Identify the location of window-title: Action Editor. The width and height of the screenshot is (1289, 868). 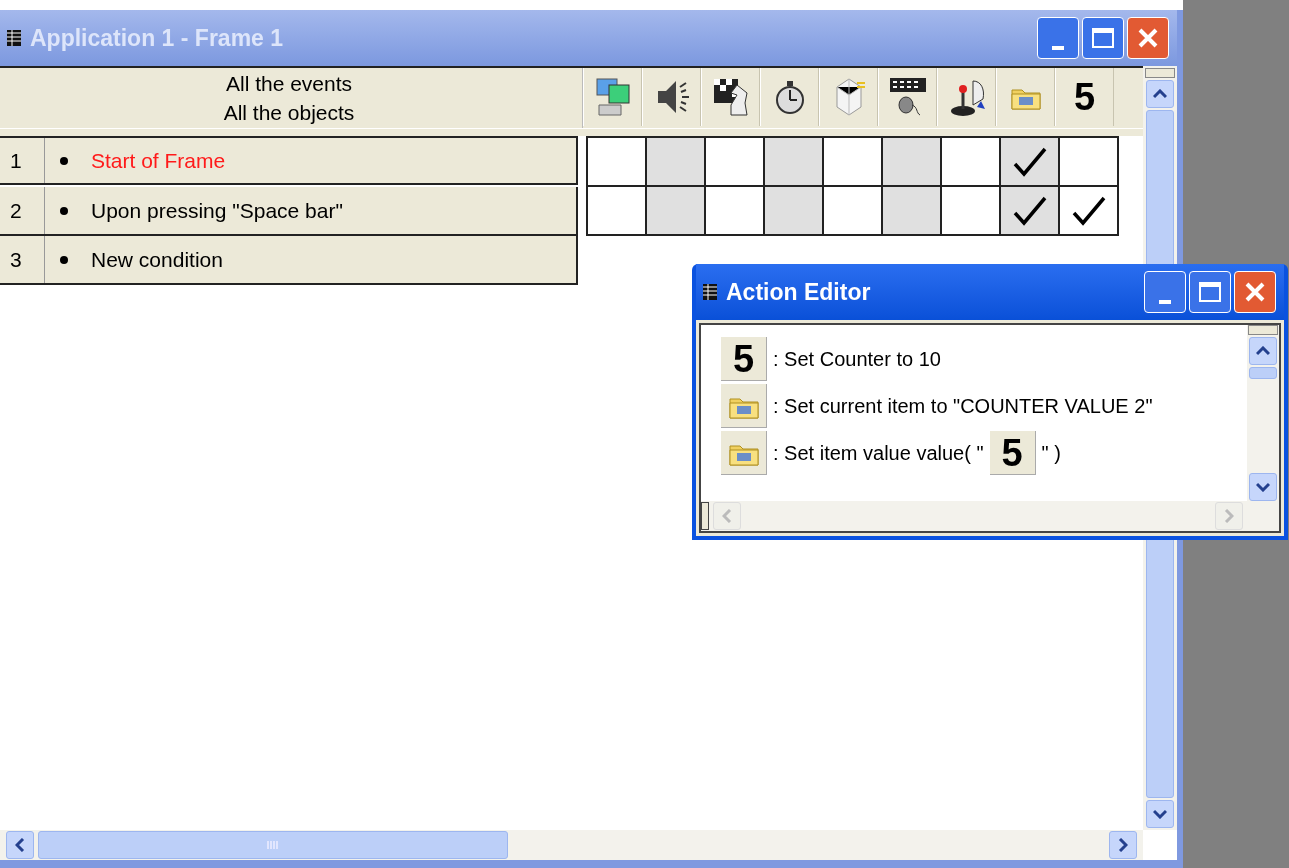
(798, 292).